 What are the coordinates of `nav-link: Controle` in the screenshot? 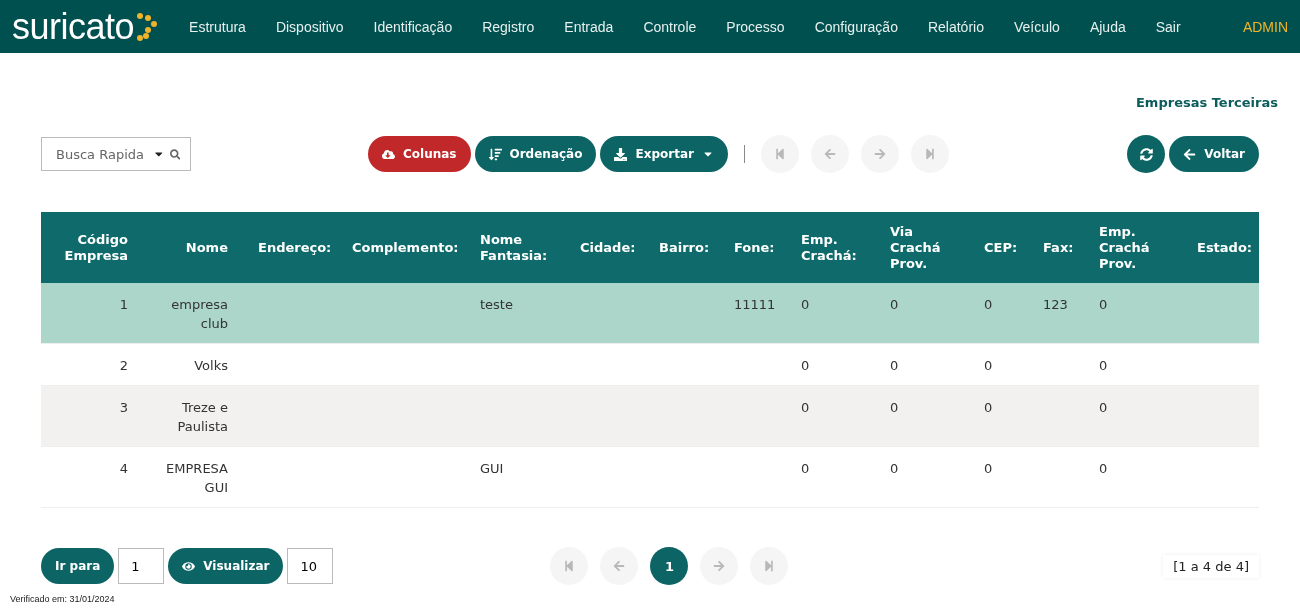 It's located at (670, 26).